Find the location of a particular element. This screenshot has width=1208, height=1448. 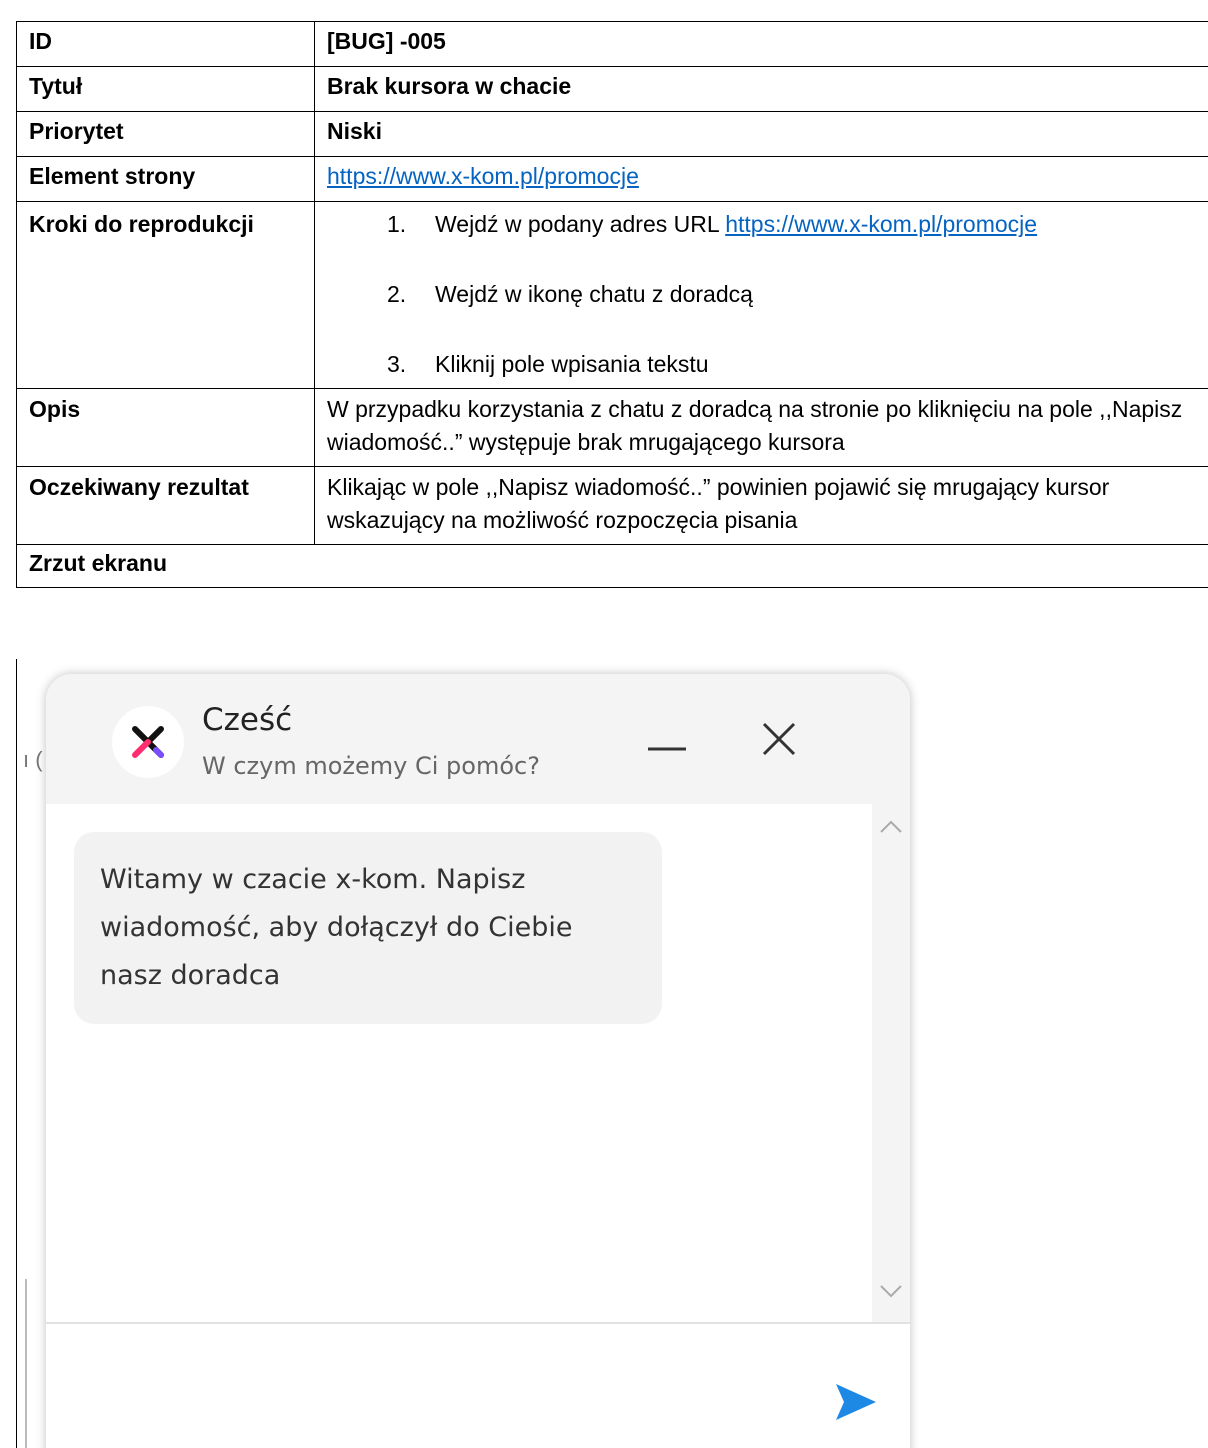

step-text-content: Wejdź w podany adres URL is located at coordinates (580, 224).